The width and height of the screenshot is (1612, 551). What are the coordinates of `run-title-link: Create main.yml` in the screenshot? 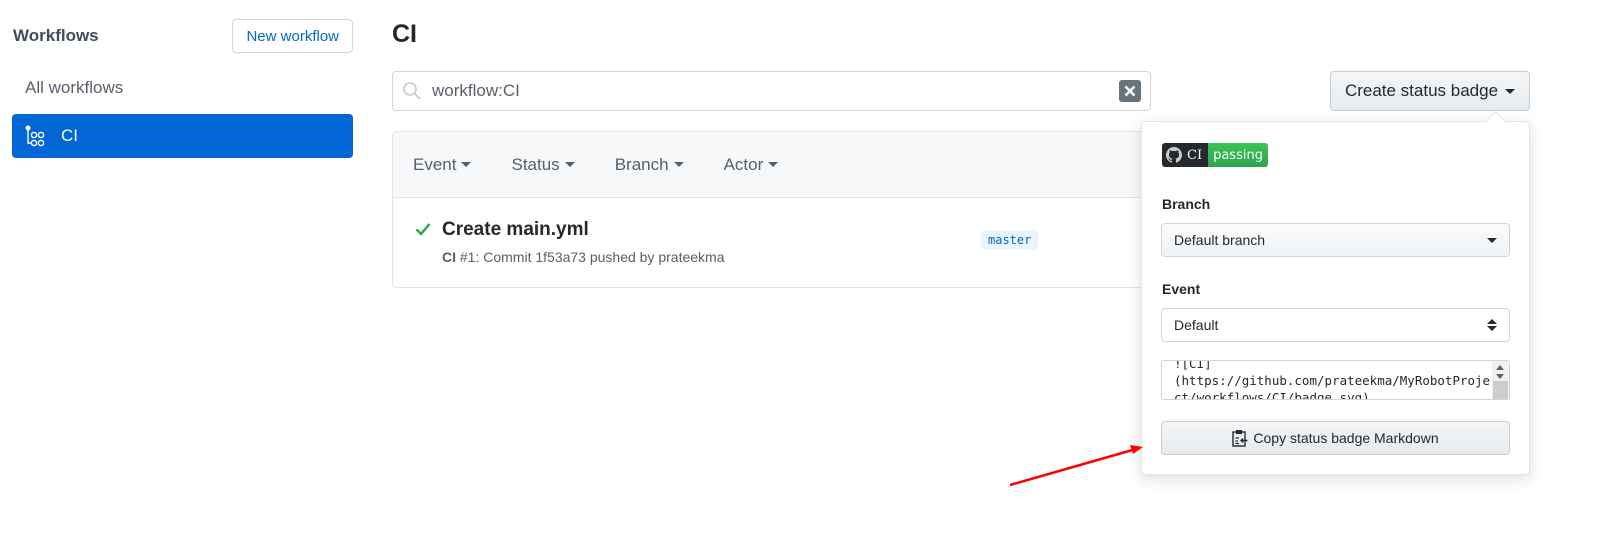 It's located at (515, 230).